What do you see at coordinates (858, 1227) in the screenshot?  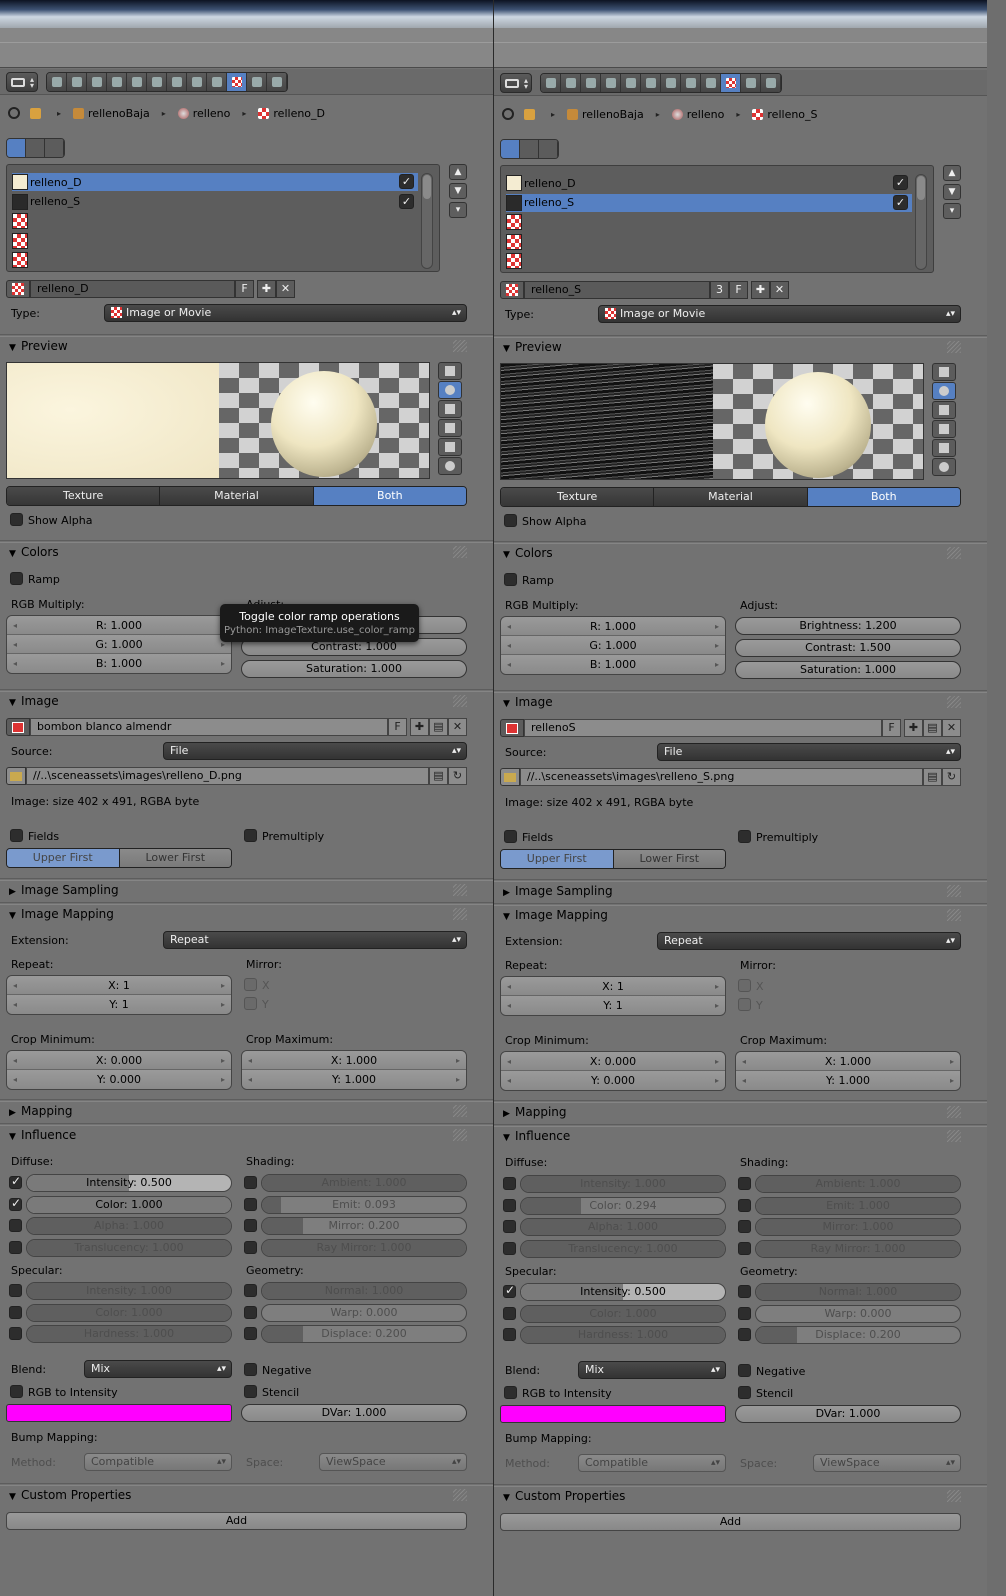 I see `shading-slider: Mirror: 1.000` at bounding box center [858, 1227].